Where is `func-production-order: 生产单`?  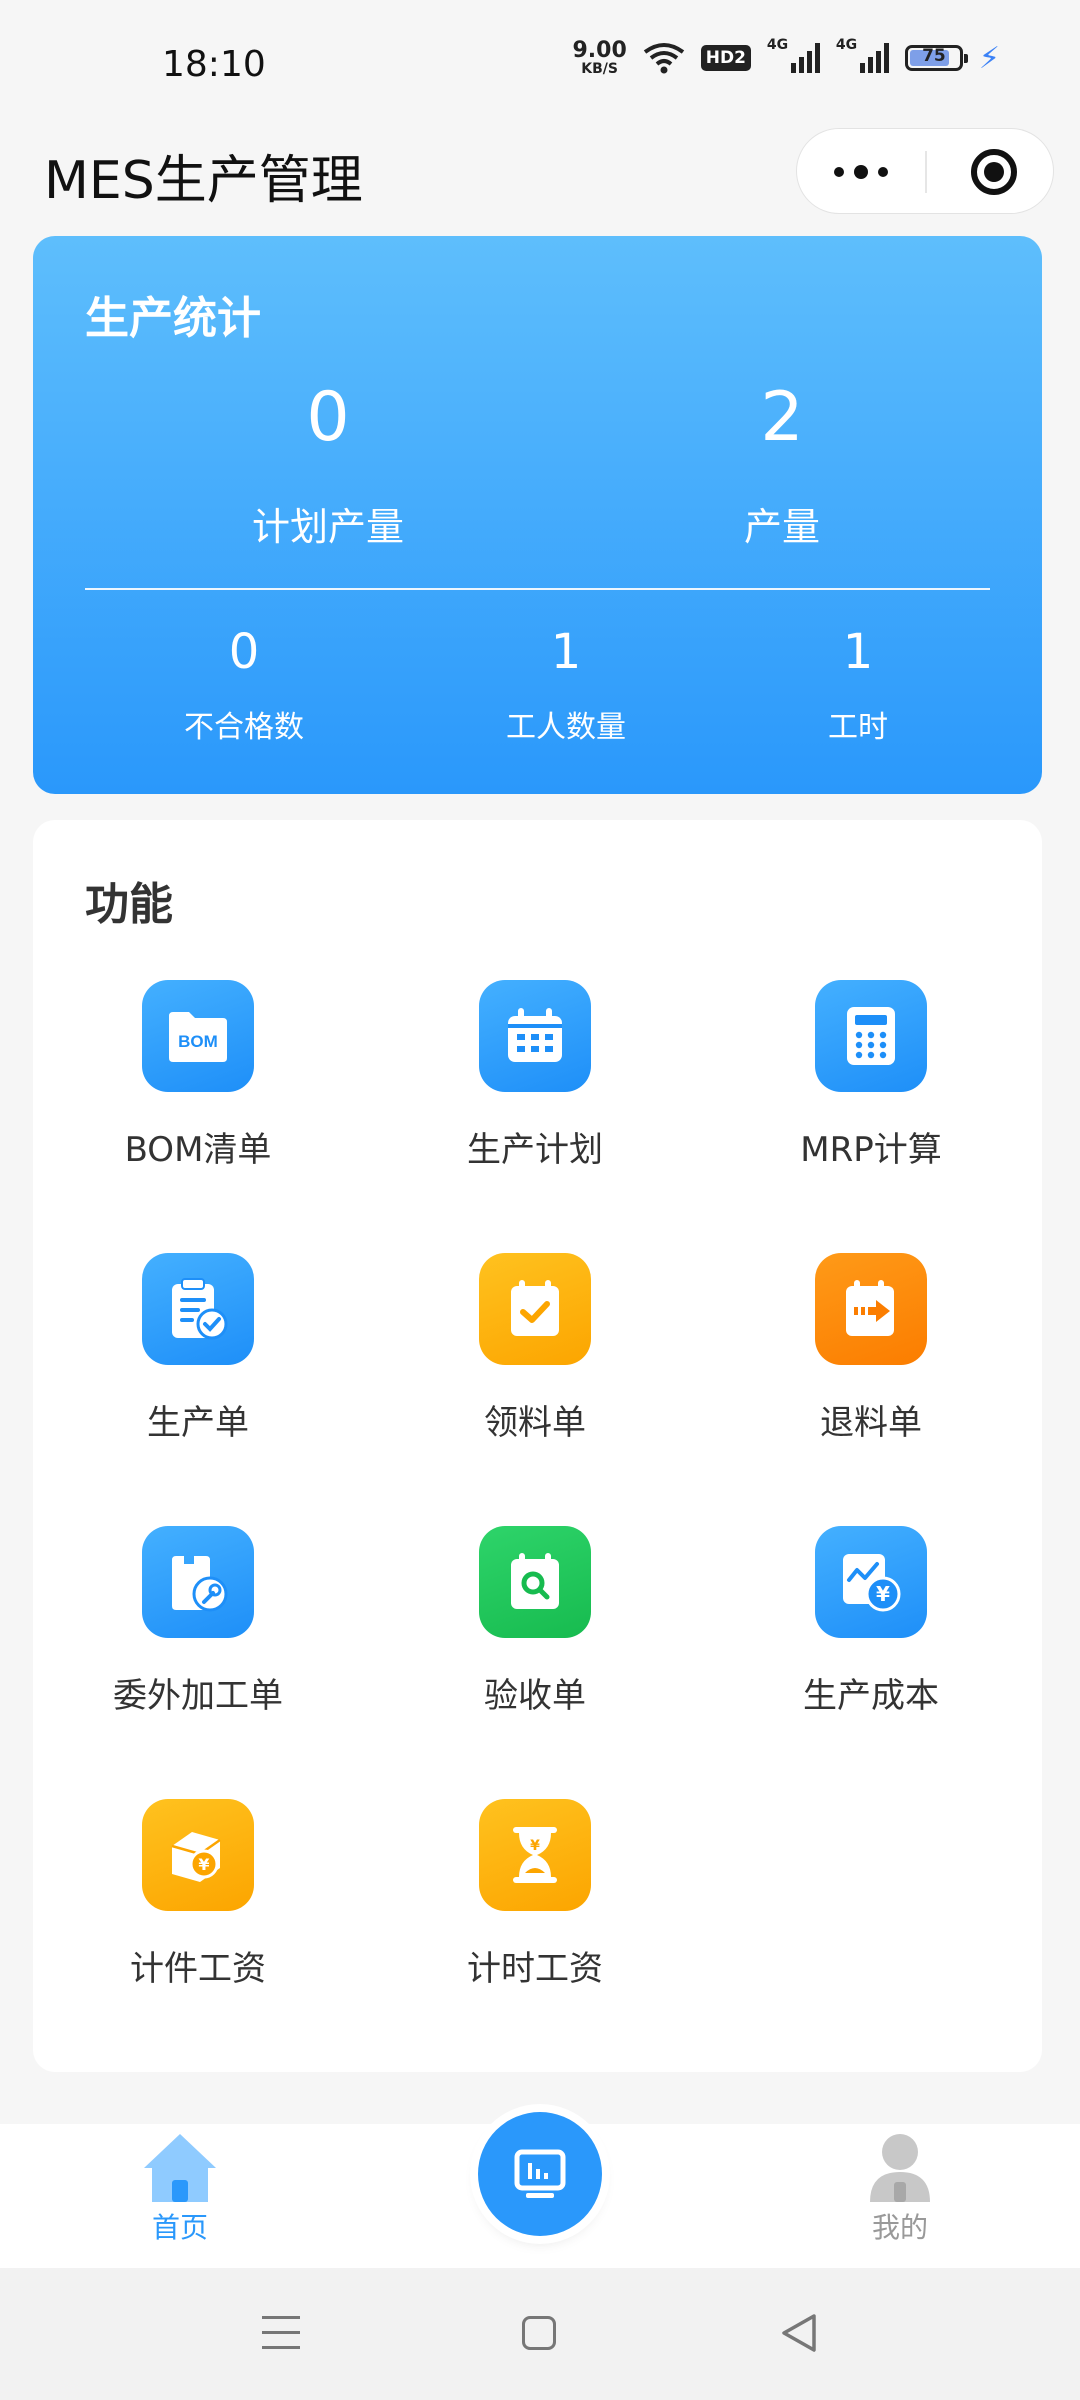
func-production-order: 生产单 is located at coordinates (198, 1348).